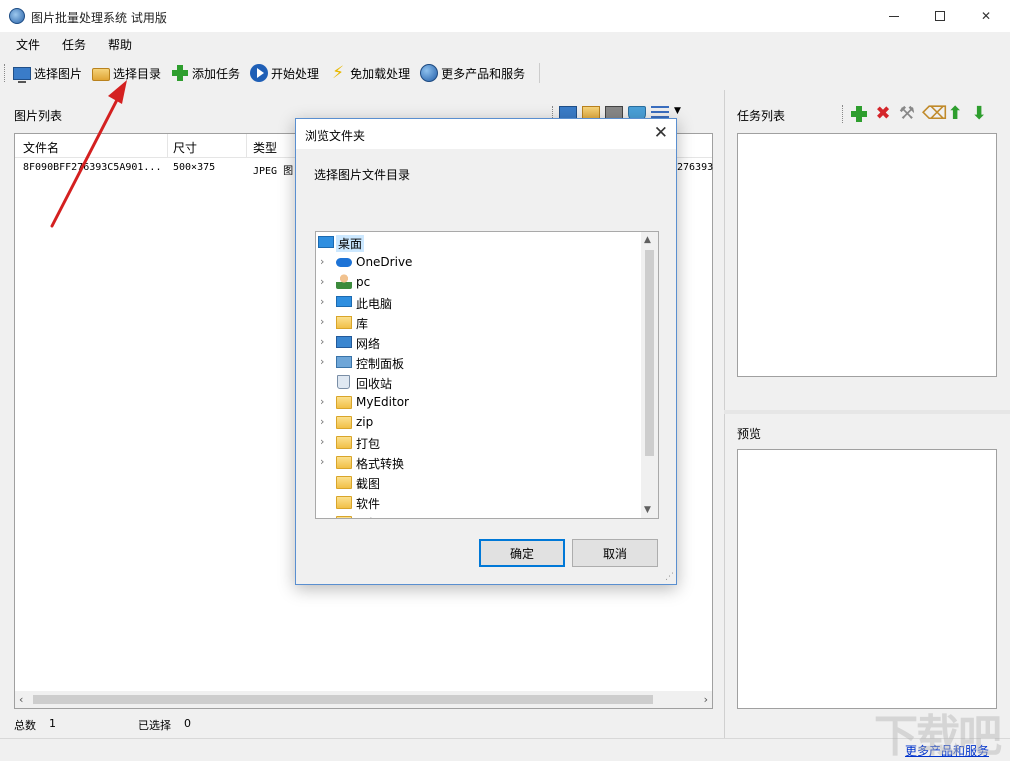 This screenshot has height=761, width=1010. I want to click on task-toolbar-grip, so click(843, 114).